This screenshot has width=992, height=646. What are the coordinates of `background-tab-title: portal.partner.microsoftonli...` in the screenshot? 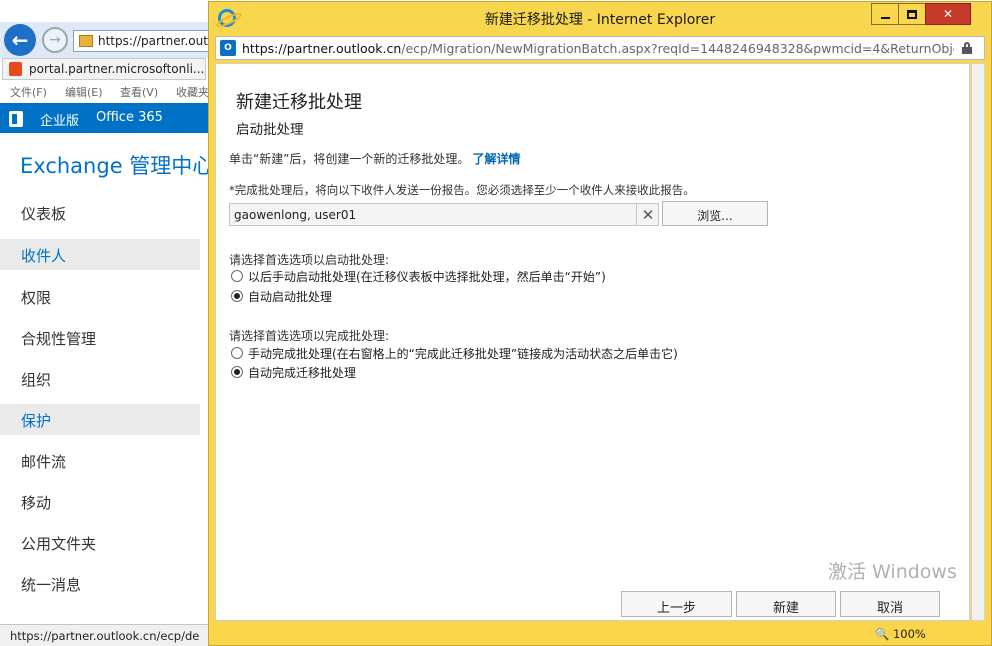 It's located at (117, 69).